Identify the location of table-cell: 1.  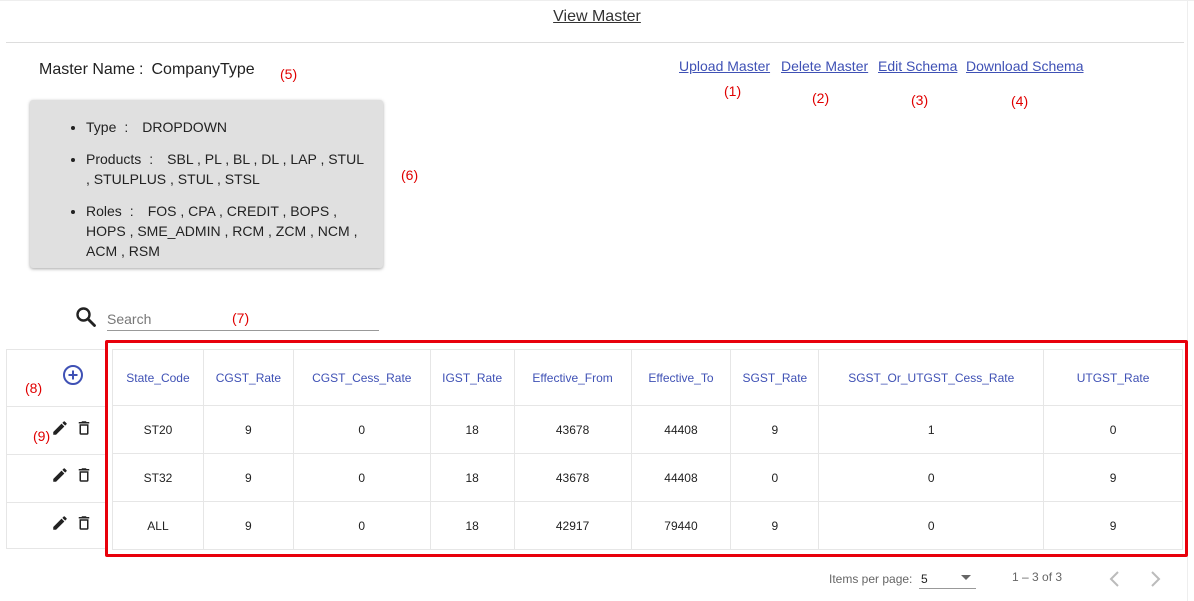
(931, 429).